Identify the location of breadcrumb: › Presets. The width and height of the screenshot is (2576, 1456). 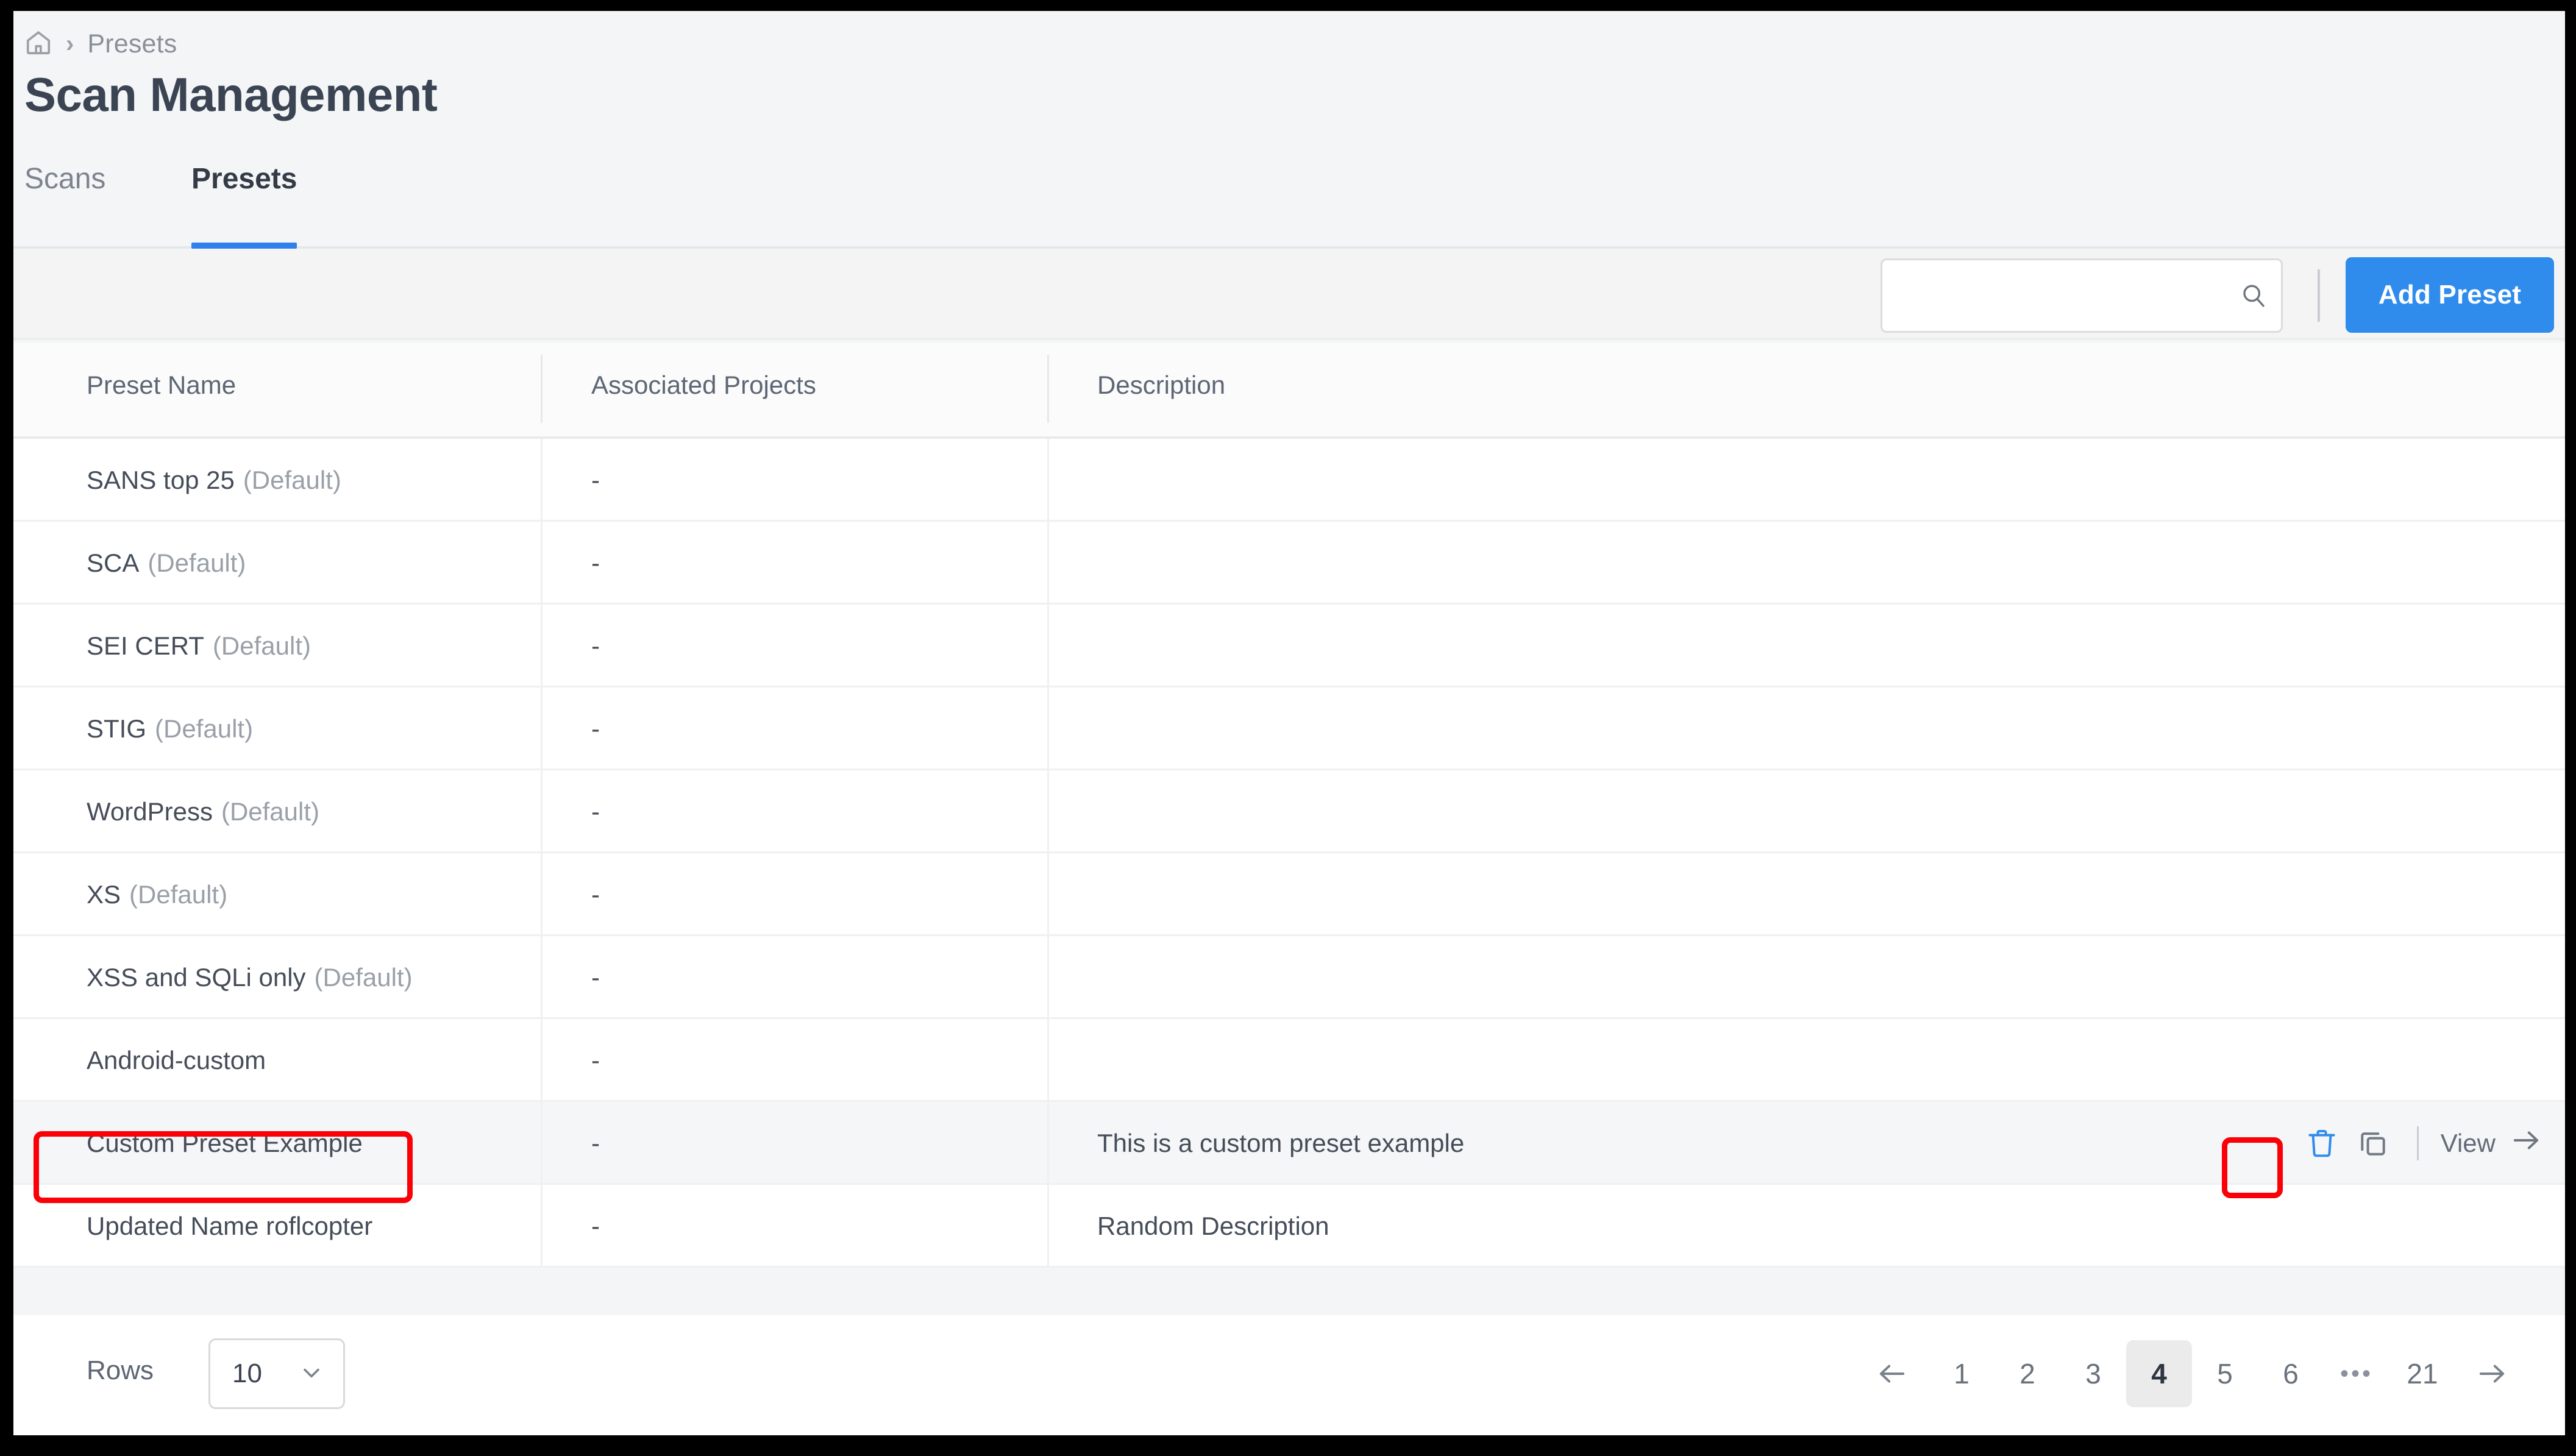
(100, 44).